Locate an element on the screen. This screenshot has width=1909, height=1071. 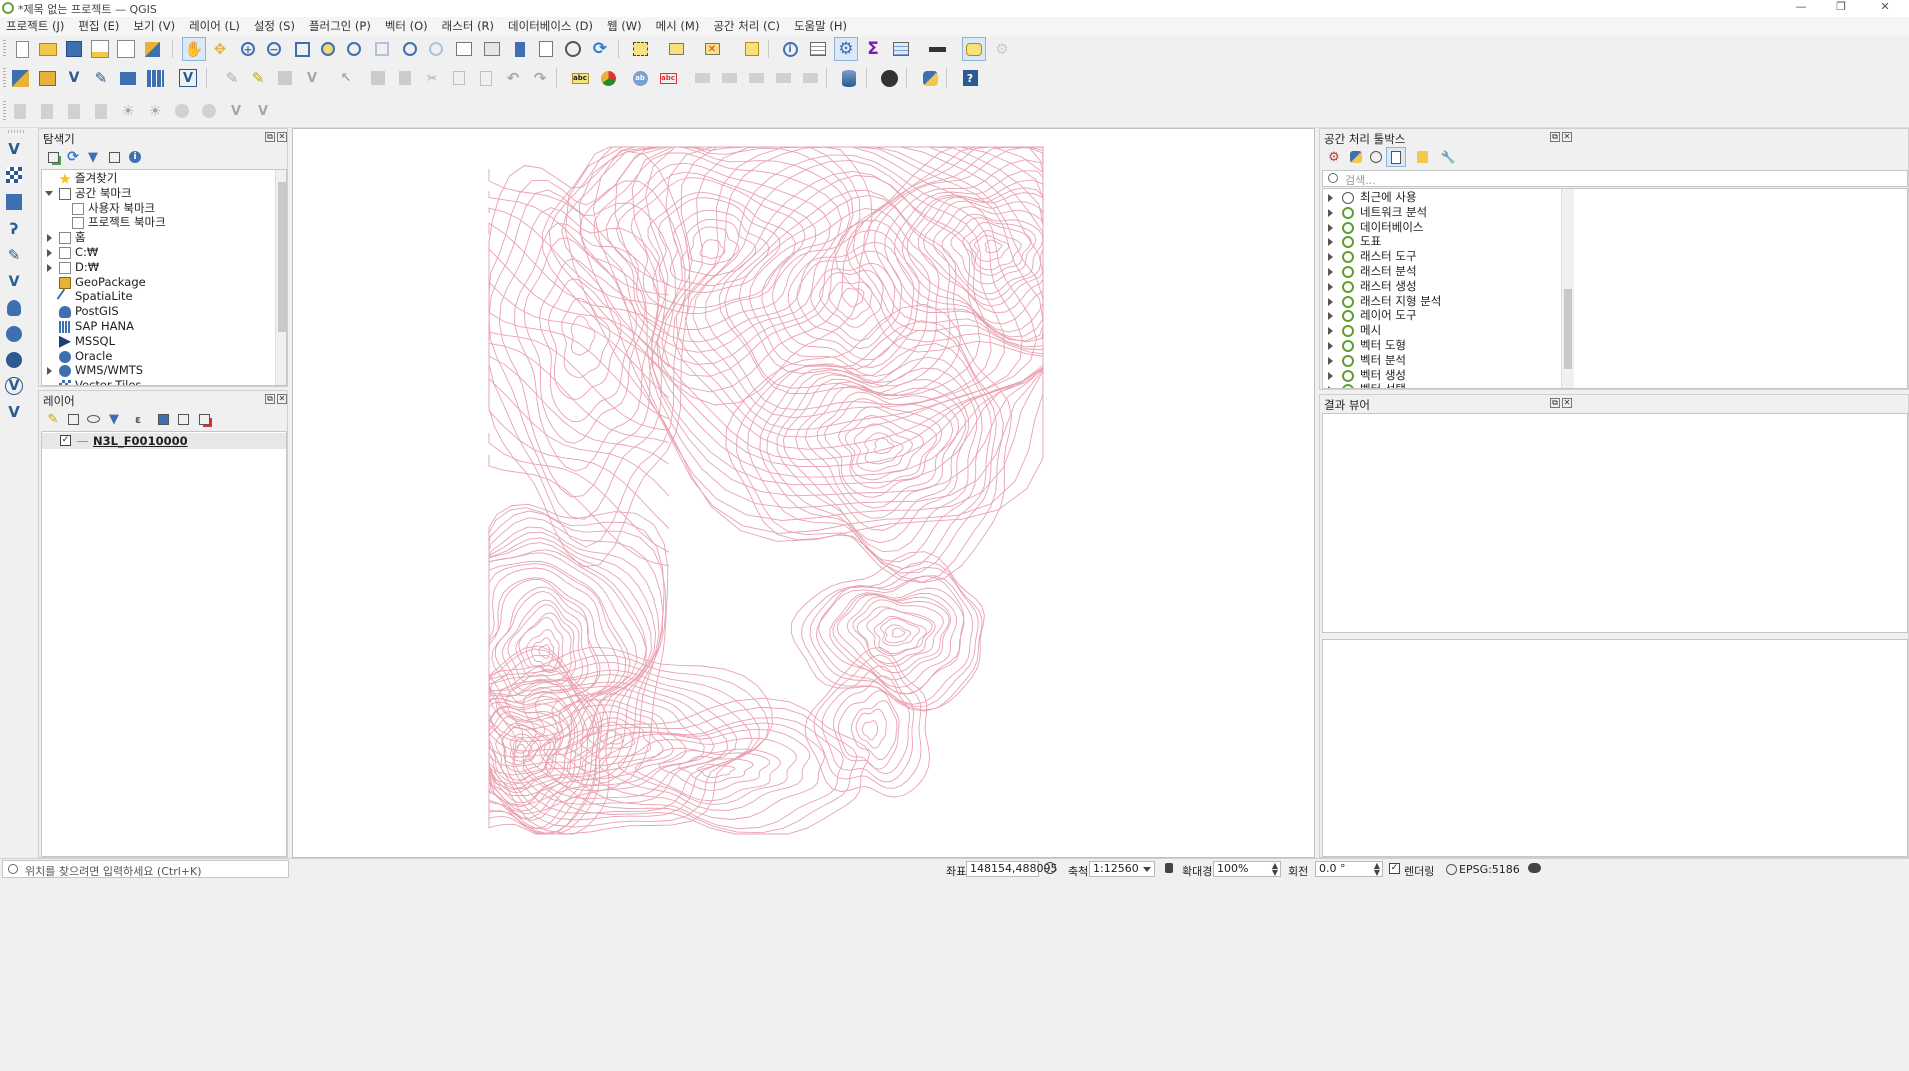
zoom-to-selection-button is located at coordinates (328, 49).